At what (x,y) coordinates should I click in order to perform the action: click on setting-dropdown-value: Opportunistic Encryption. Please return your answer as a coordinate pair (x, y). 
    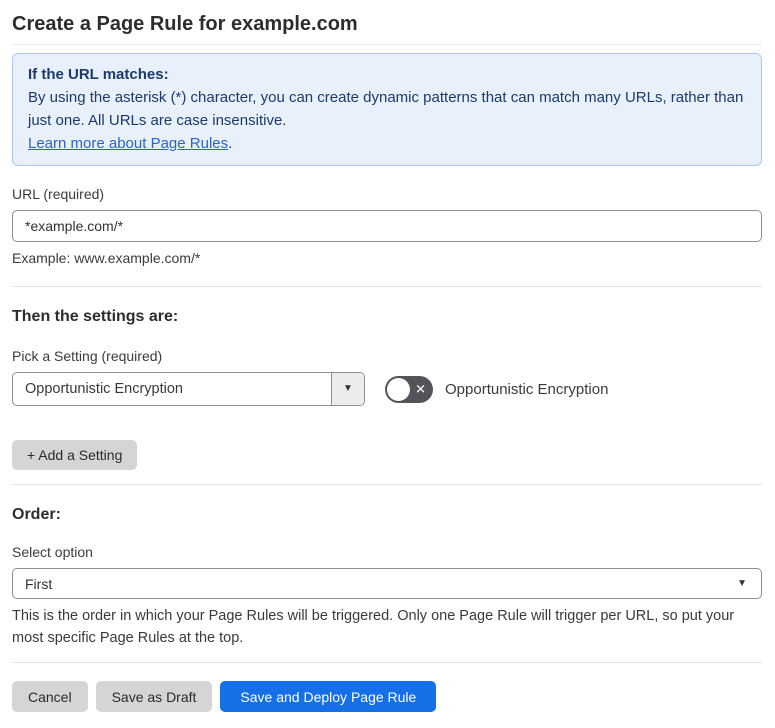
    Looking at the image, I should click on (104, 389).